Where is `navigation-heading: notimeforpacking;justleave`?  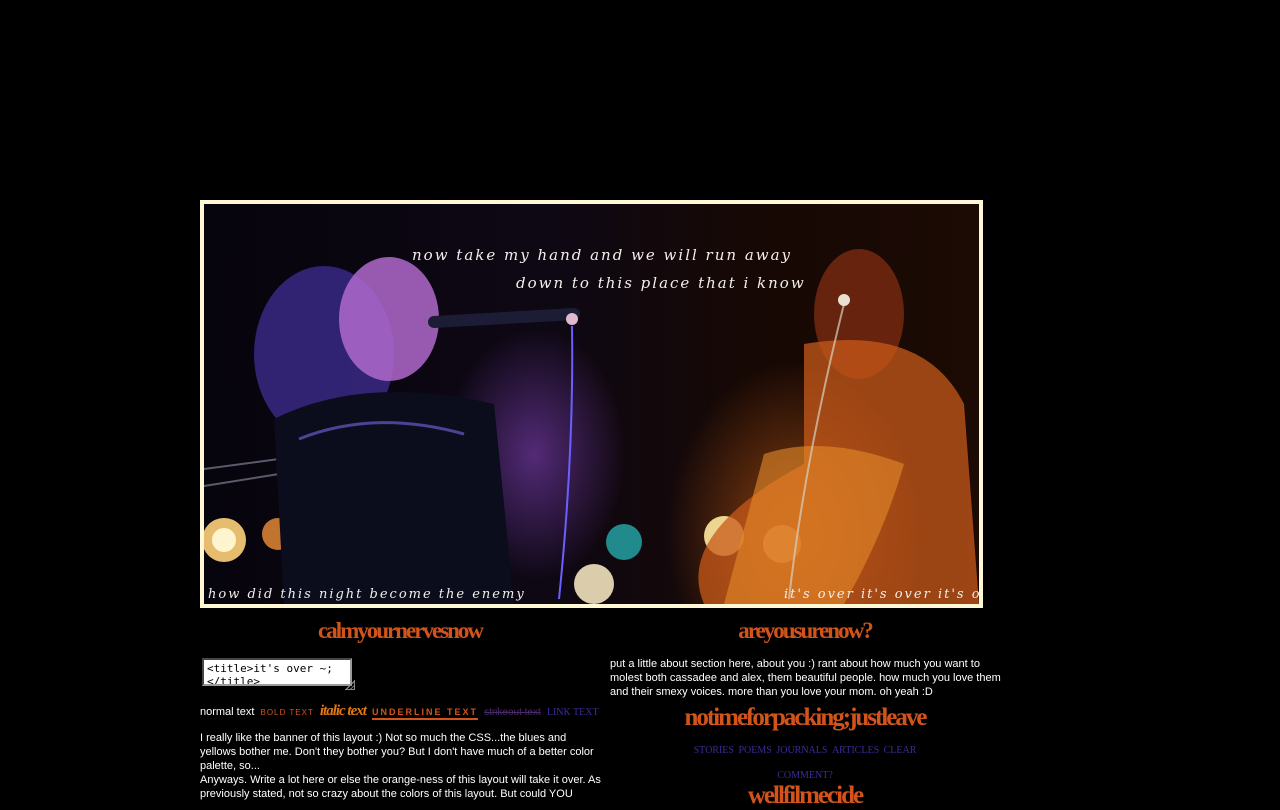 navigation-heading: notimeforpacking;justleave is located at coordinates (805, 717).